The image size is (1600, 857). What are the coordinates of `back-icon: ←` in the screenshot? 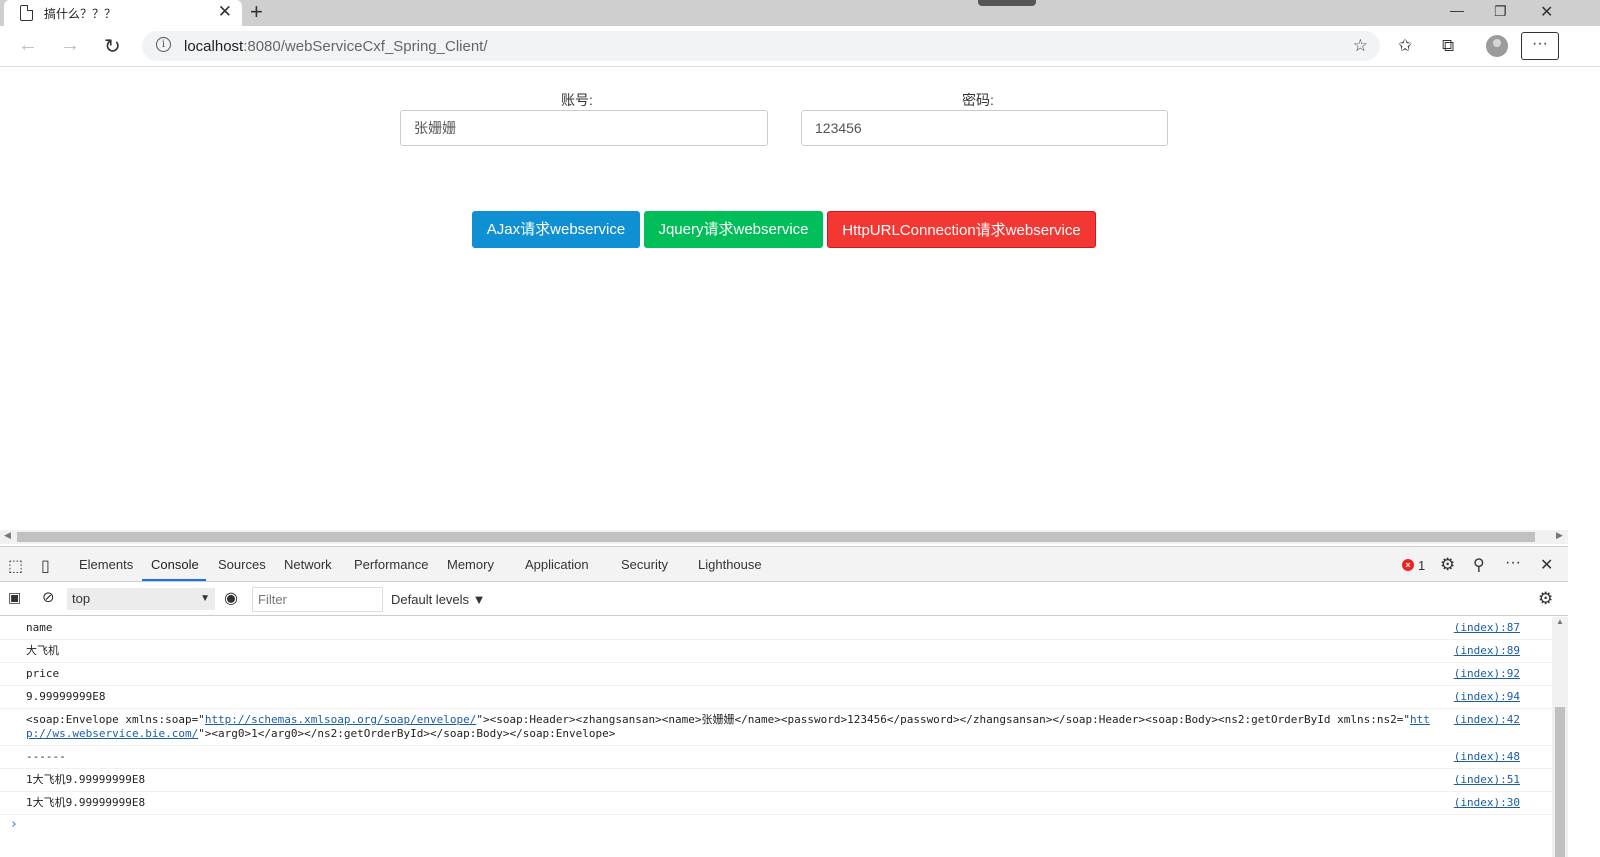 It's located at (28, 45).